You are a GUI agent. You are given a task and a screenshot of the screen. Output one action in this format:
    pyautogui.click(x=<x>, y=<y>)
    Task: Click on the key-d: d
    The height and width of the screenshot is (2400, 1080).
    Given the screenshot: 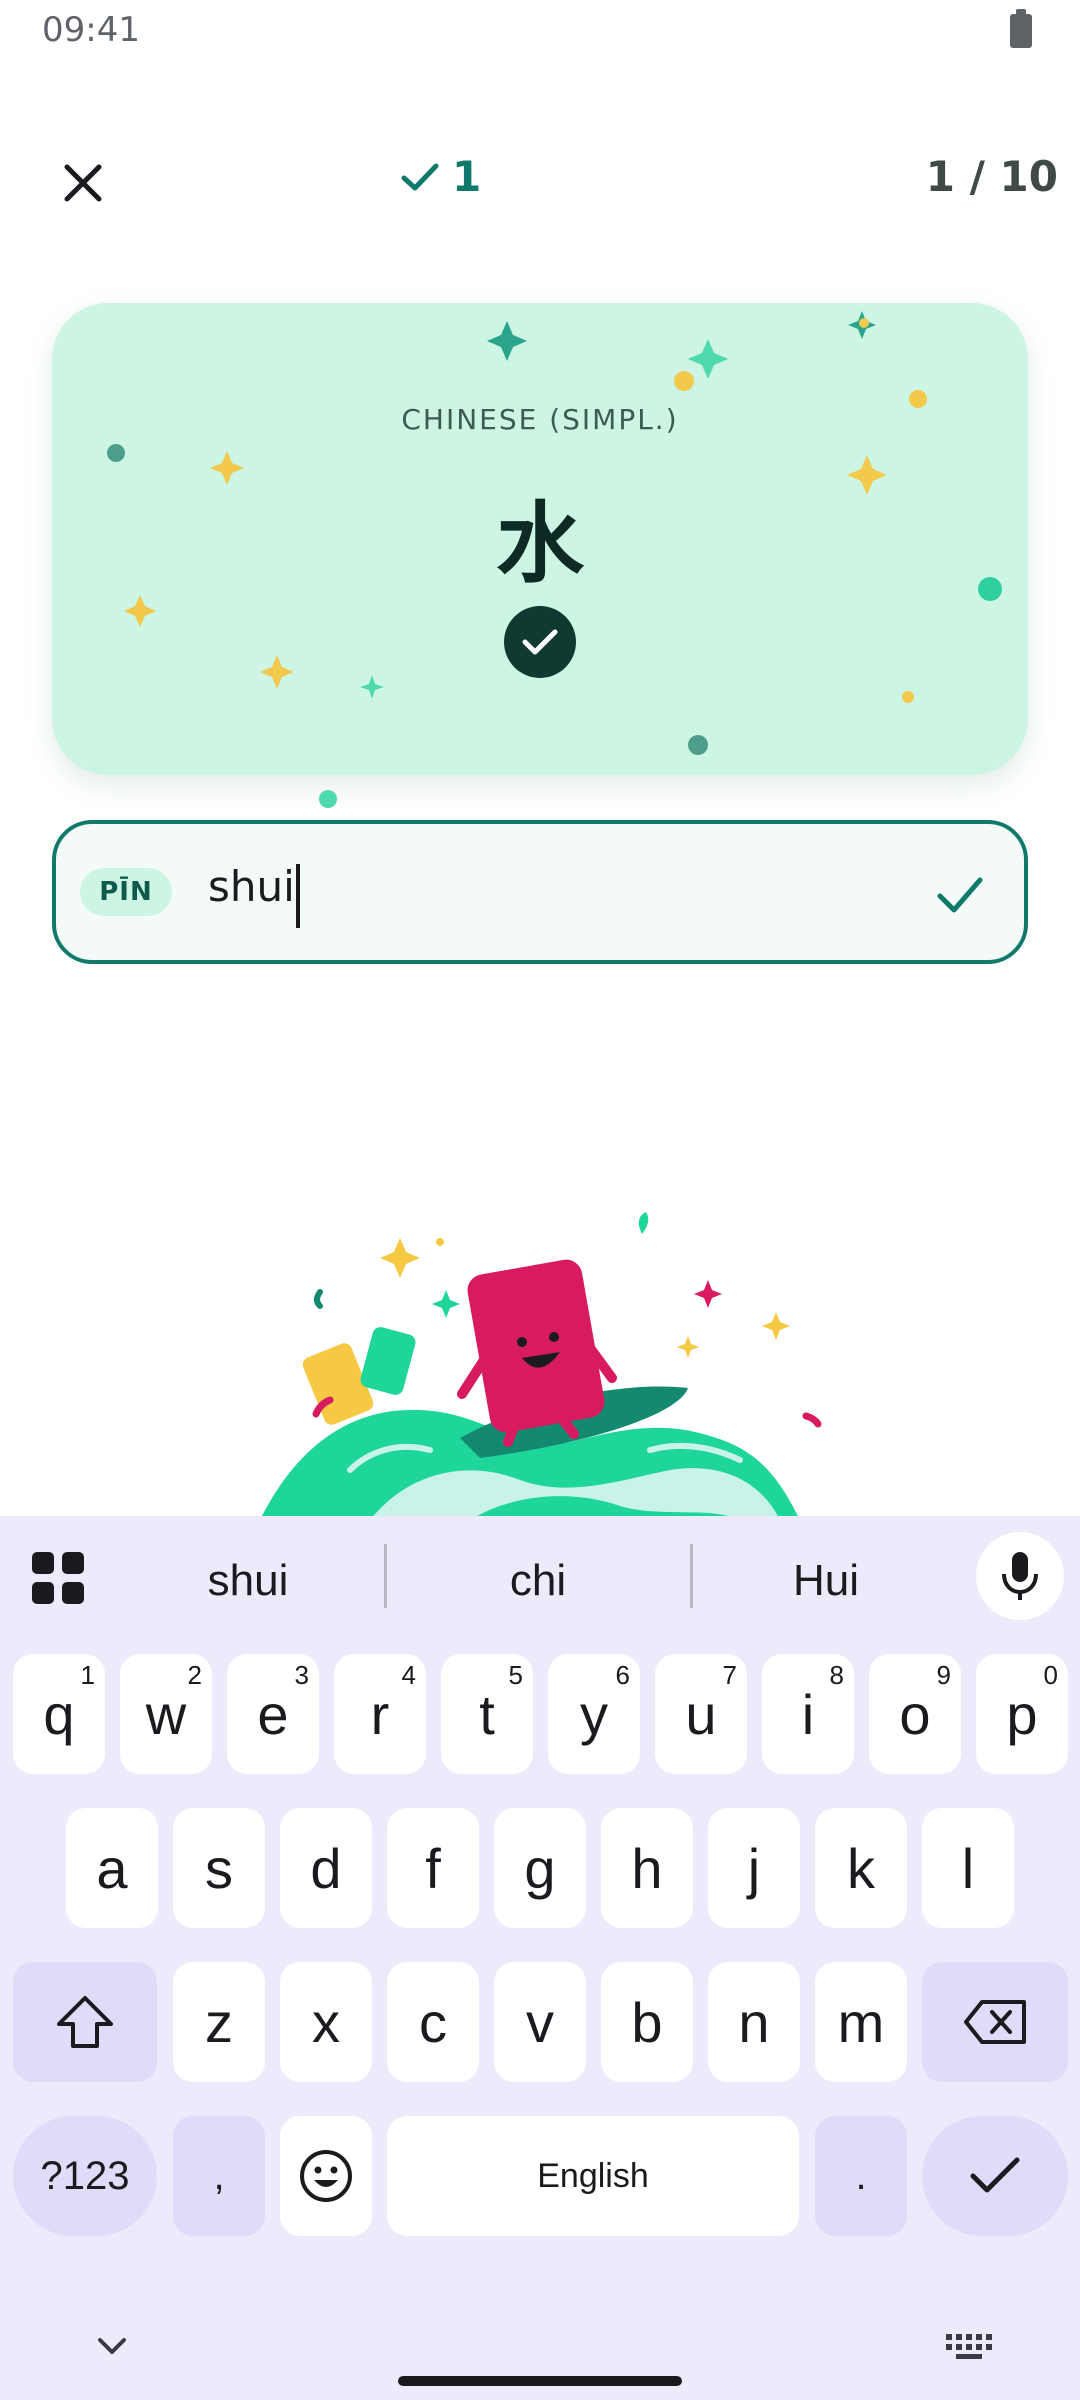 What is the action you would take?
    pyautogui.click(x=326, y=1868)
    